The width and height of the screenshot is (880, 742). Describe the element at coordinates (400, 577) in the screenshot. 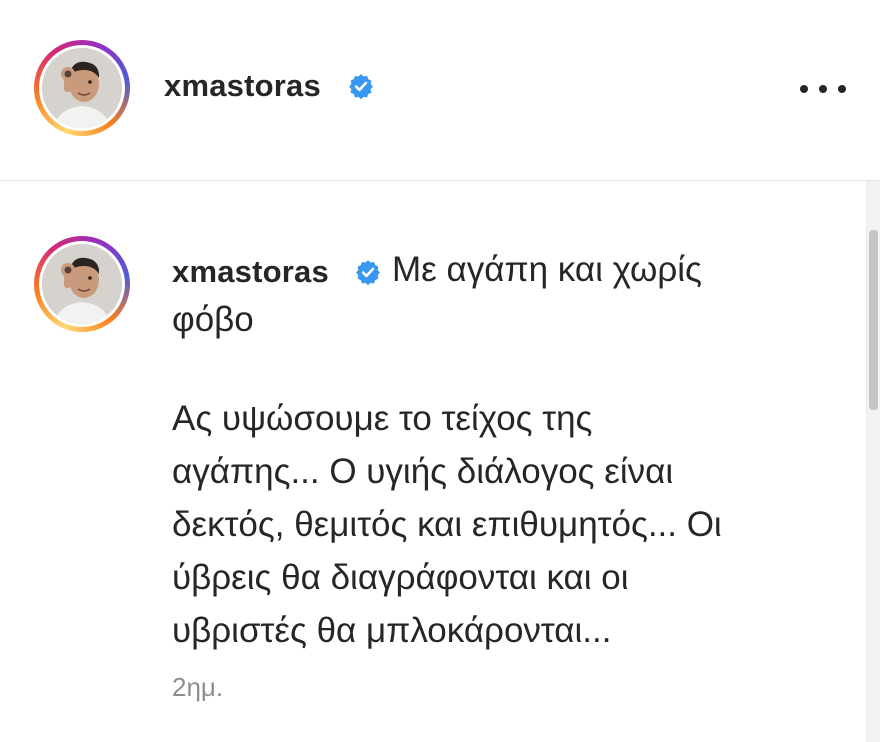

I see `body-line: ύβρεις θα διαγράφονται και οι` at that location.